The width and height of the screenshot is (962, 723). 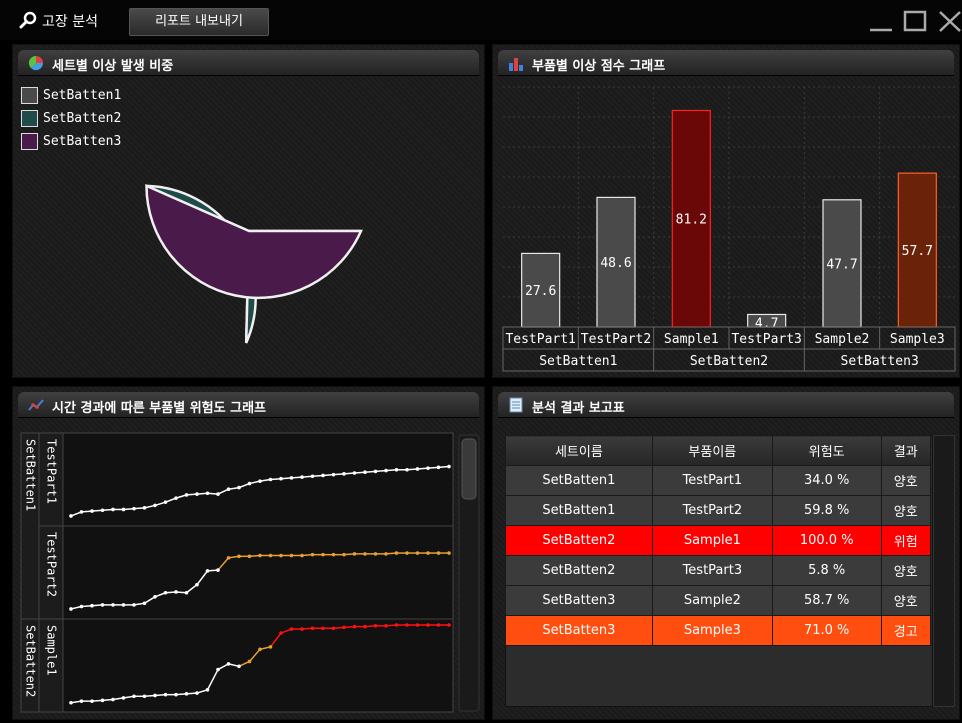 What do you see at coordinates (944, 571) in the screenshot?
I see `table-scrollbar` at bounding box center [944, 571].